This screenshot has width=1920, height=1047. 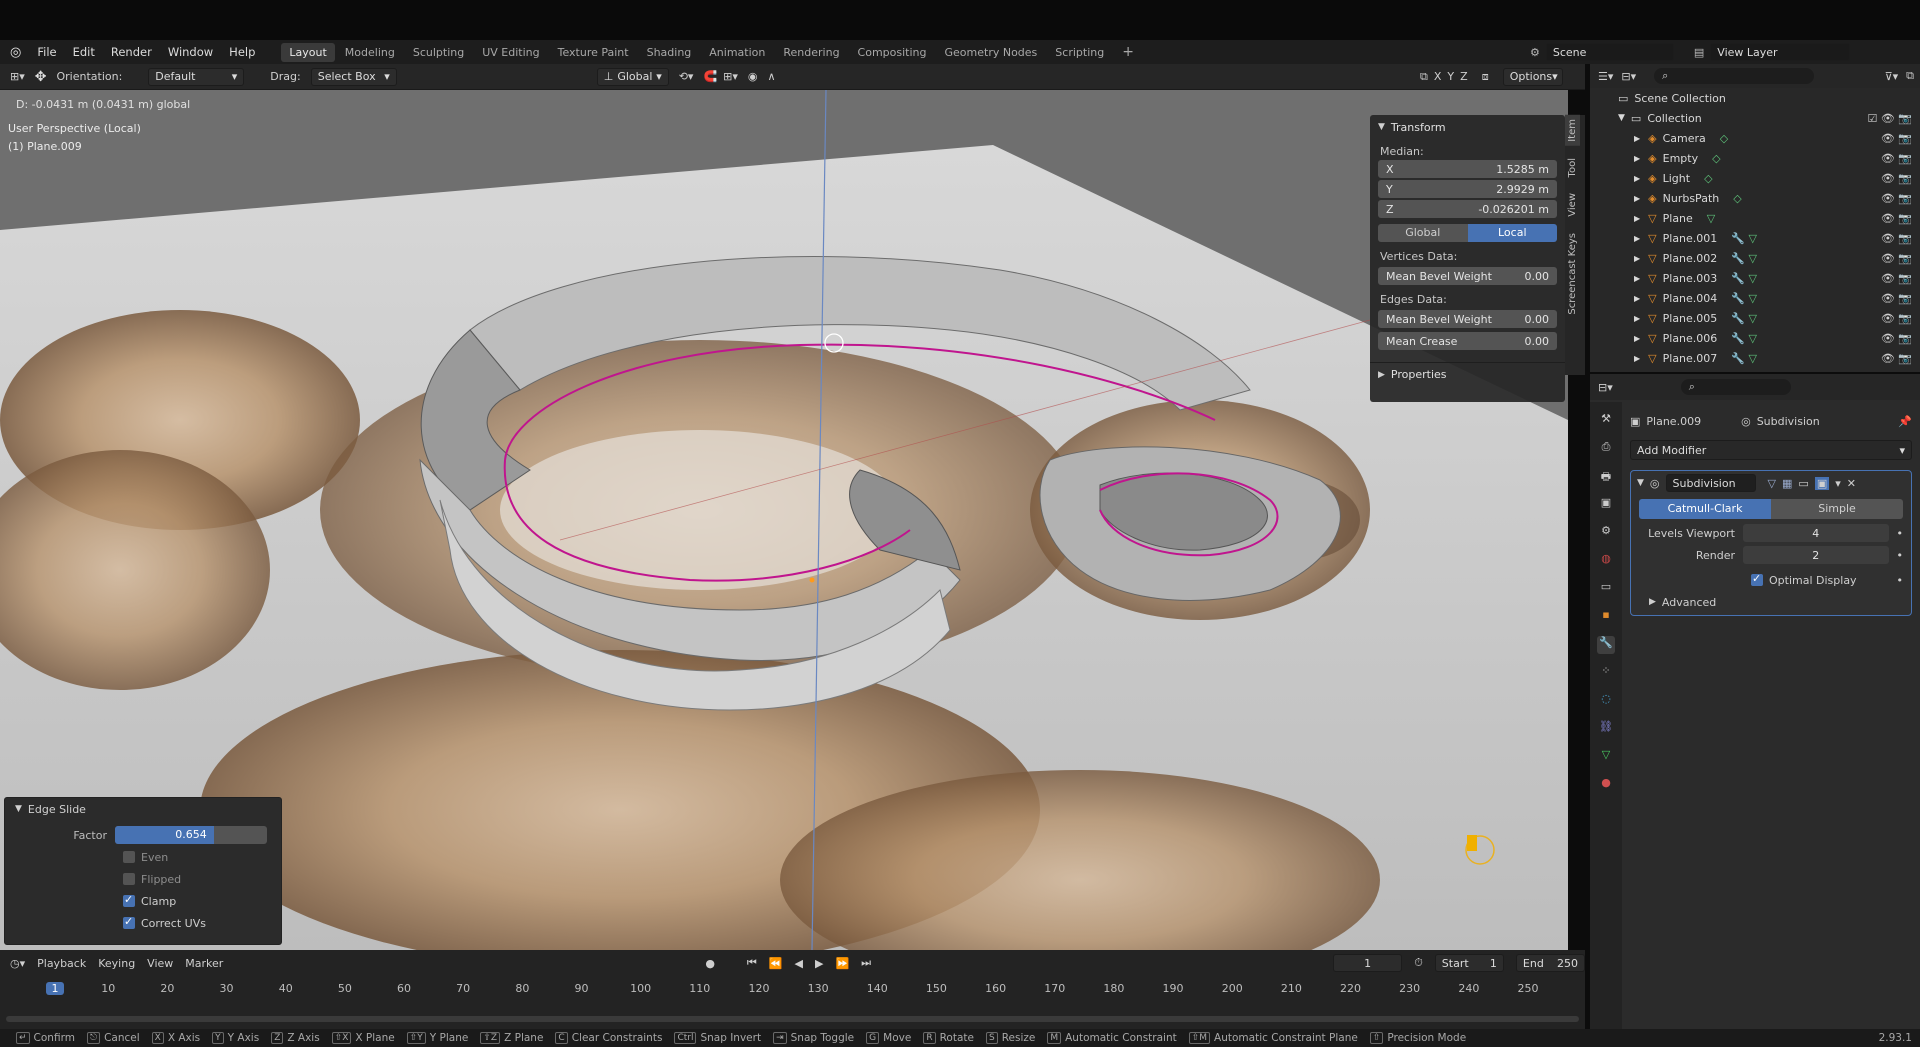 What do you see at coordinates (1892, 76) in the screenshot?
I see `filter-icon: ⊽▾` at bounding box center [1892, 76].